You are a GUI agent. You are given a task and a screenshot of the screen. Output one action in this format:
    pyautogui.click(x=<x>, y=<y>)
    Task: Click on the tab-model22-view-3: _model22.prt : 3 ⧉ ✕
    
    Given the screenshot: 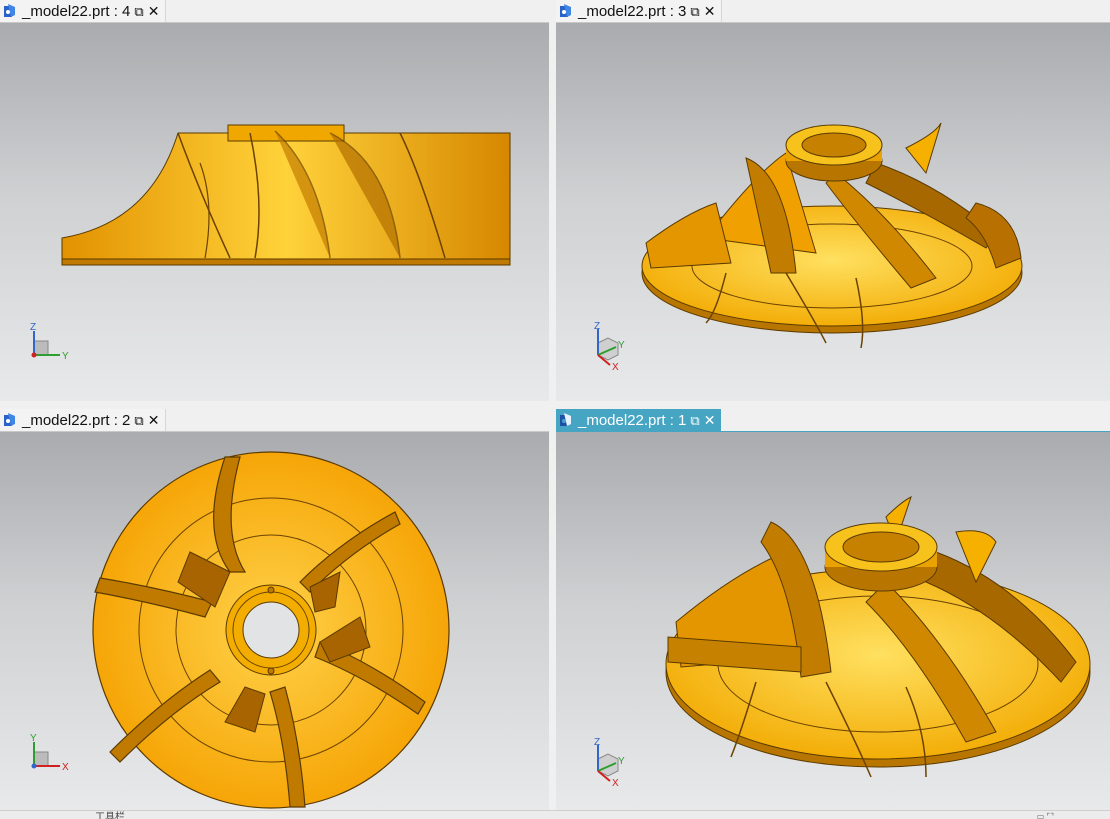 What is the action you would take?
    pyautogui.click(x=639, y=11)
    